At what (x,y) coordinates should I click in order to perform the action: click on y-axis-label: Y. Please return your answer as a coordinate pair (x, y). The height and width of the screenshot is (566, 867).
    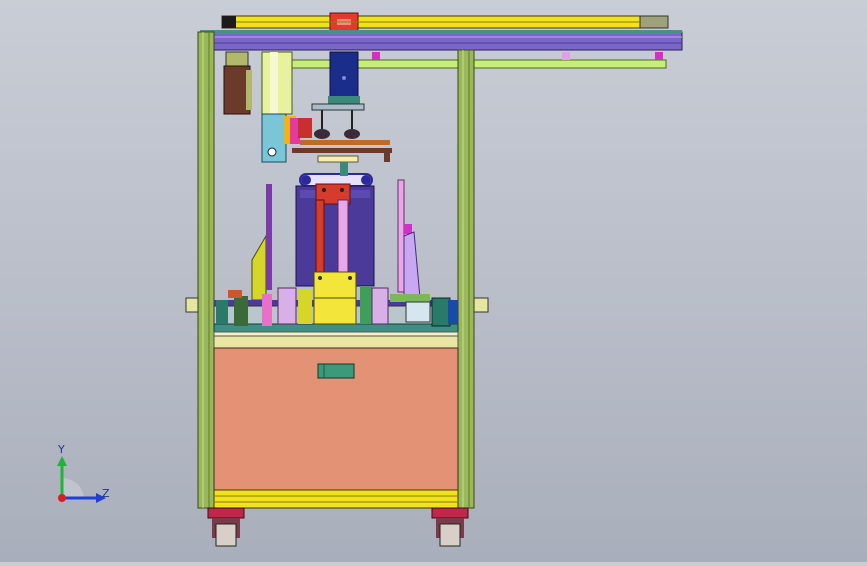
    Looking at the image, I should click on (61, 449).